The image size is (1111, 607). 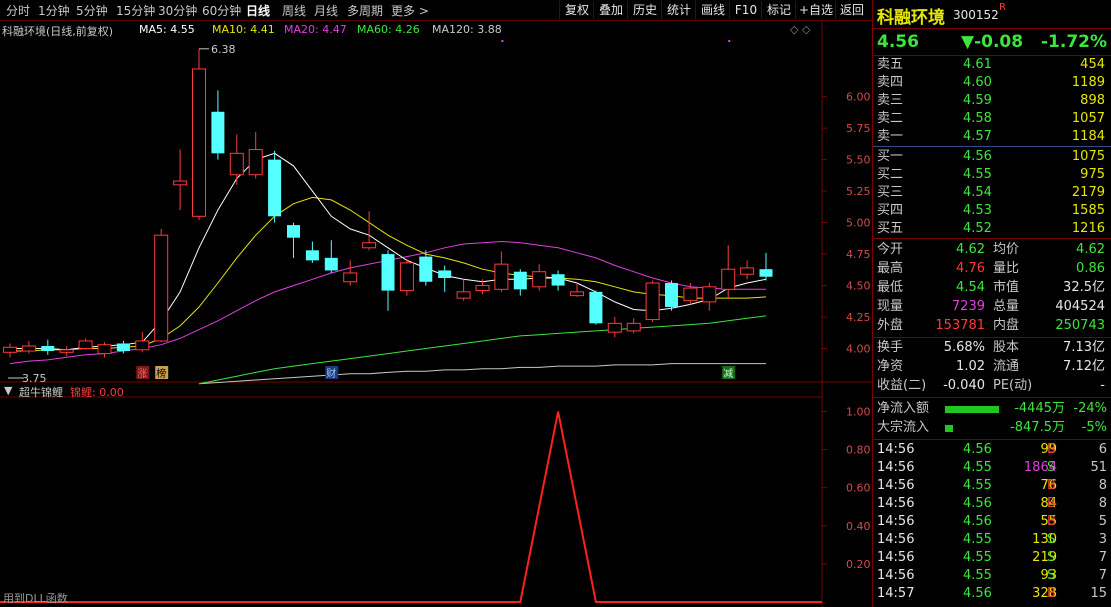 What do you see at coordinates (896, 593) in the screenshot?
I see `tick-time: 14:57` at bounding box center [896, 593].